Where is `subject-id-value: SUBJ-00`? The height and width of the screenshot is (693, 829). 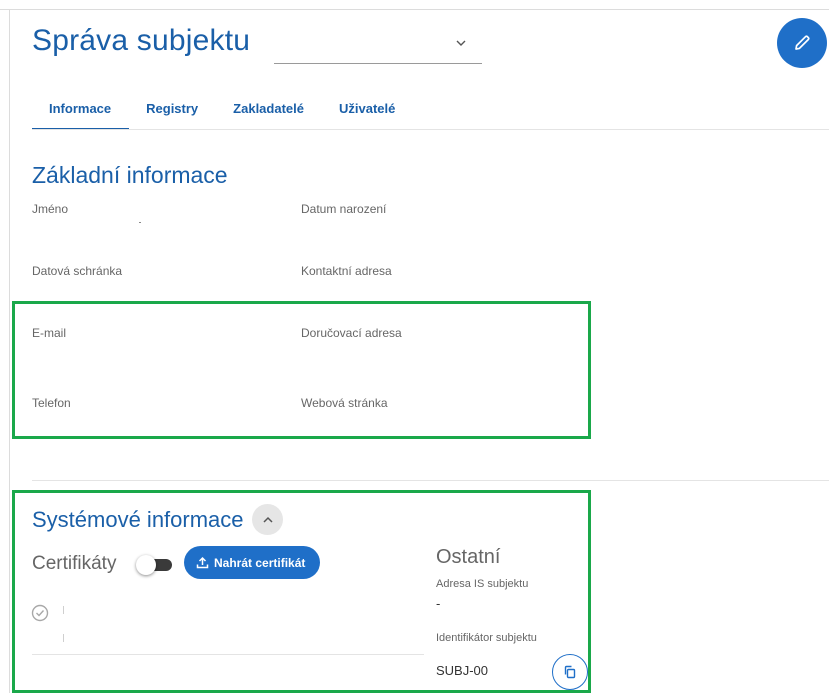
subject-id-value: SUBJ-00 is located at coordinates (462, 670).